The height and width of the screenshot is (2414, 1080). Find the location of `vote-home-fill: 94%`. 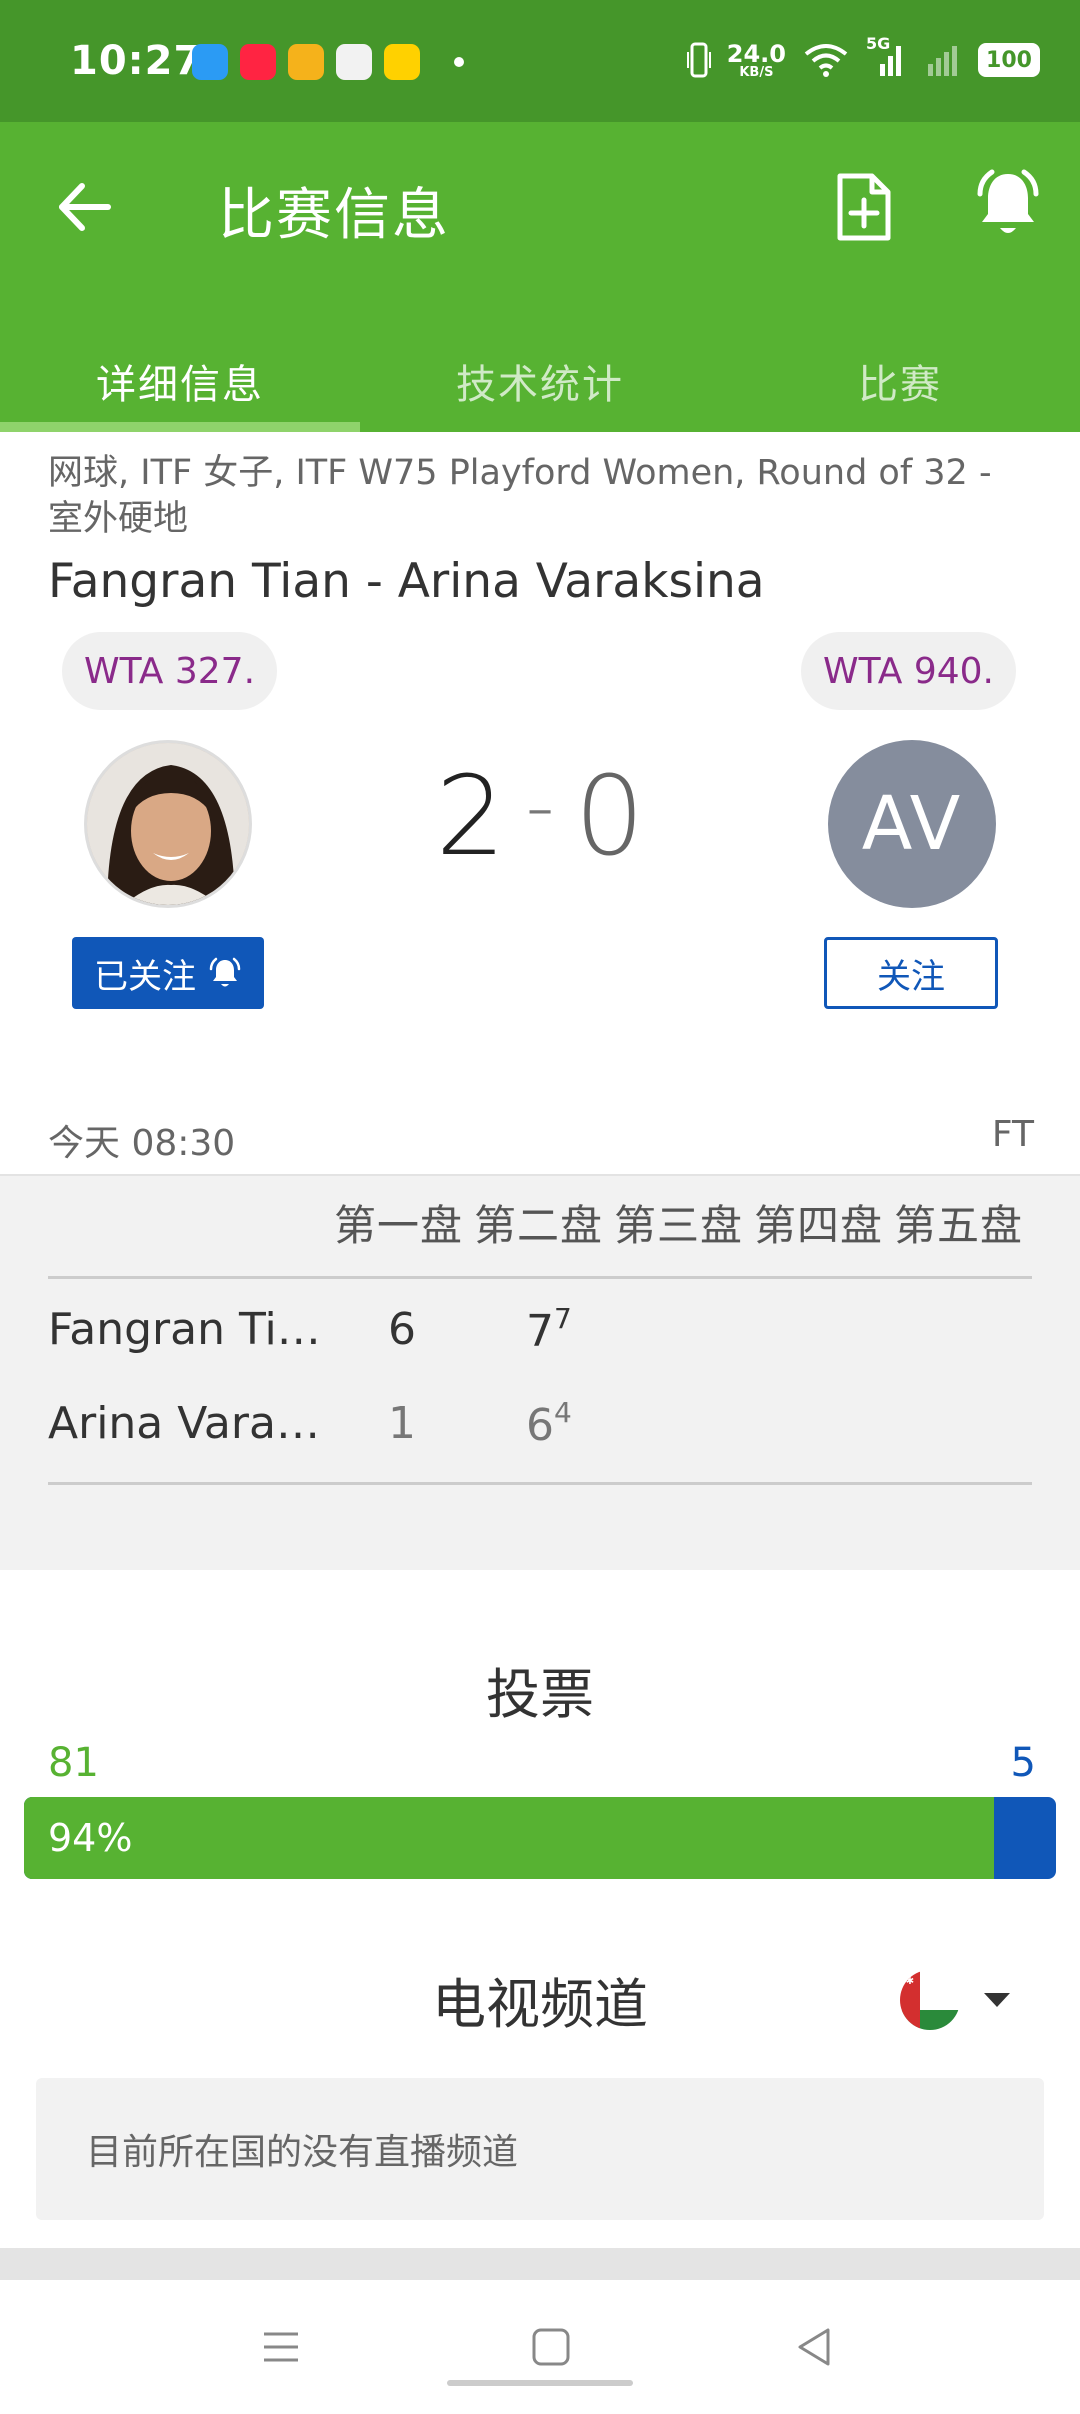

vote-home-fill: 94% is located at coordinates (509, 1838).